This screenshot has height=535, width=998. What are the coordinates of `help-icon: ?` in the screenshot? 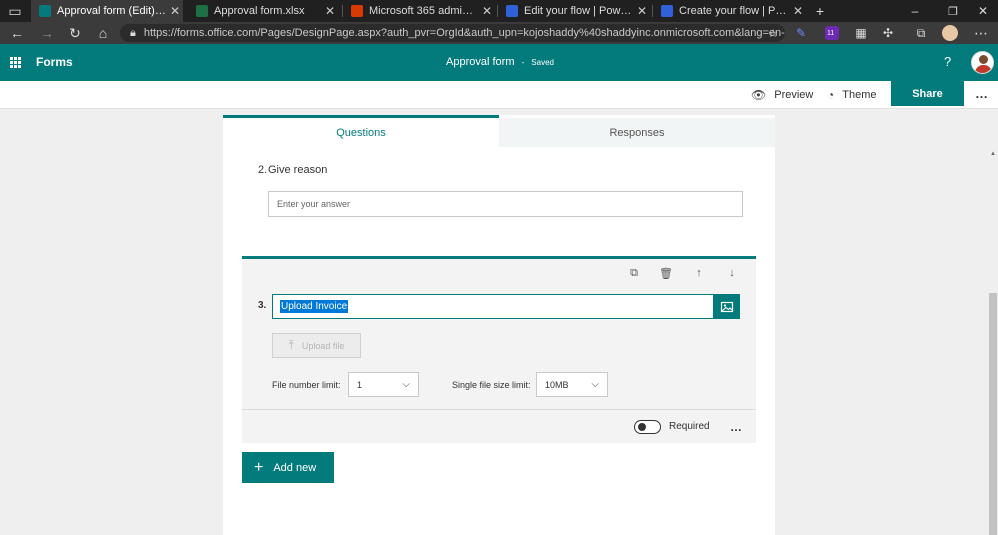 It's located at (947, 61).